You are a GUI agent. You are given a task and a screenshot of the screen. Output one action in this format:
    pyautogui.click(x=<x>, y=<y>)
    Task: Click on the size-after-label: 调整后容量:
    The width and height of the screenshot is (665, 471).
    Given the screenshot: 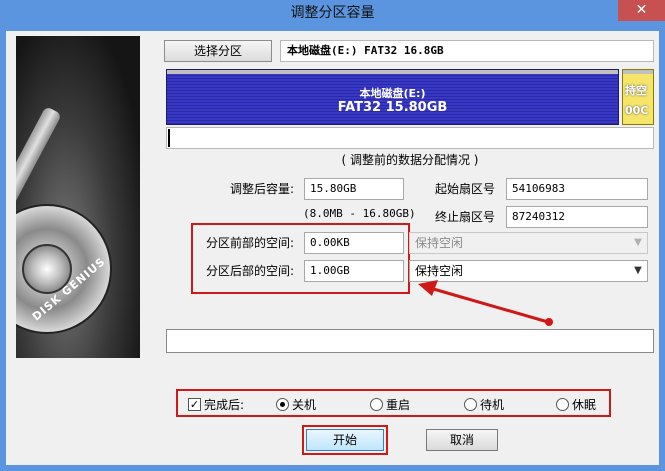 What is the action you would take?
    pyautogui.click(x=262, y=189)
    